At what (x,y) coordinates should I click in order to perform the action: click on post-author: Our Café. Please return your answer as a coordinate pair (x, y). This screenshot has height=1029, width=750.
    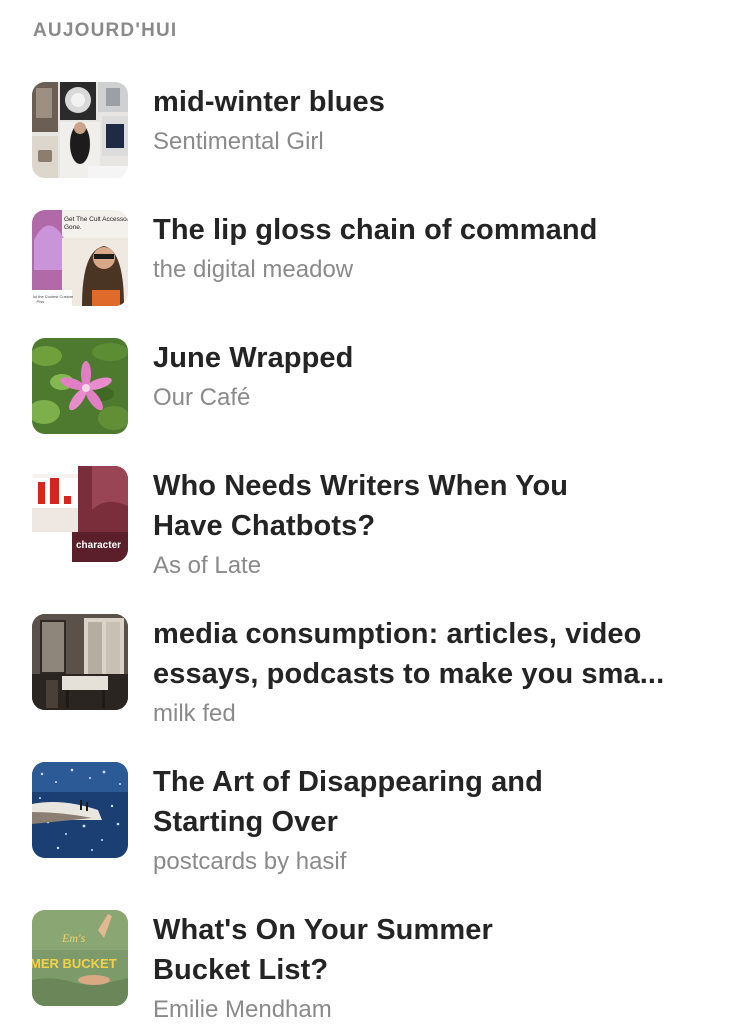
    Looking at the image, I should click on (202, 397).